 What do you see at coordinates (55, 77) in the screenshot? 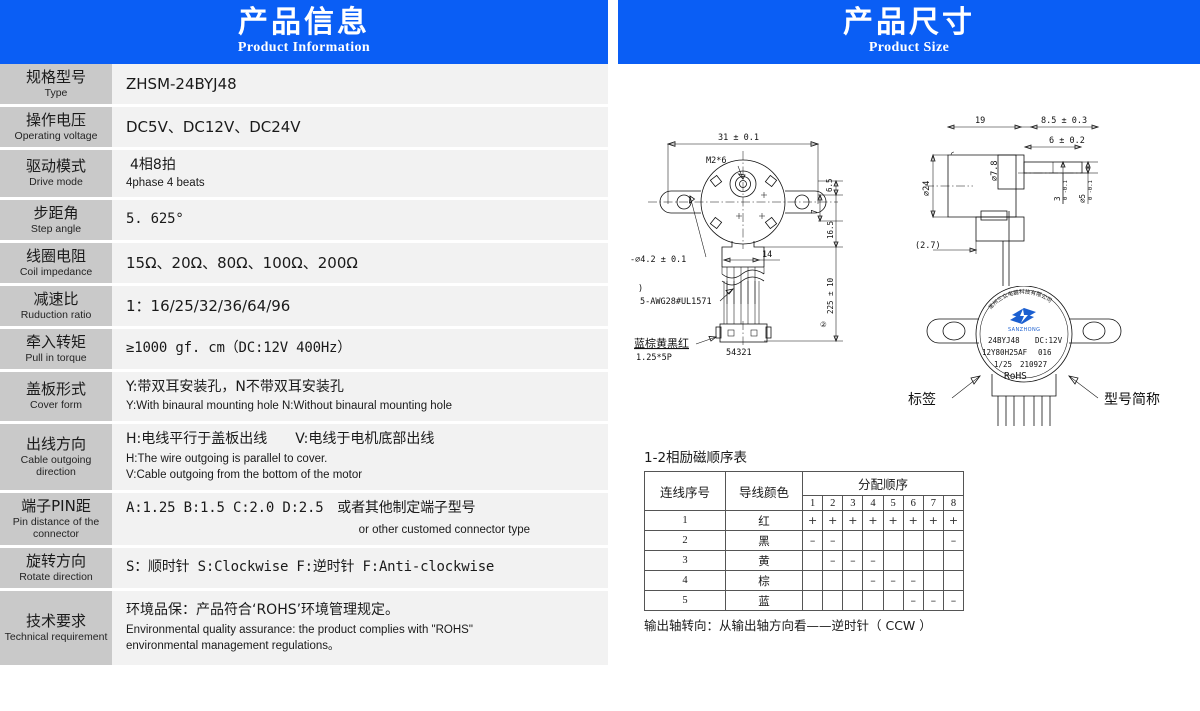
I see `label-cn: 规格型号` at bounding box center [55, 77].